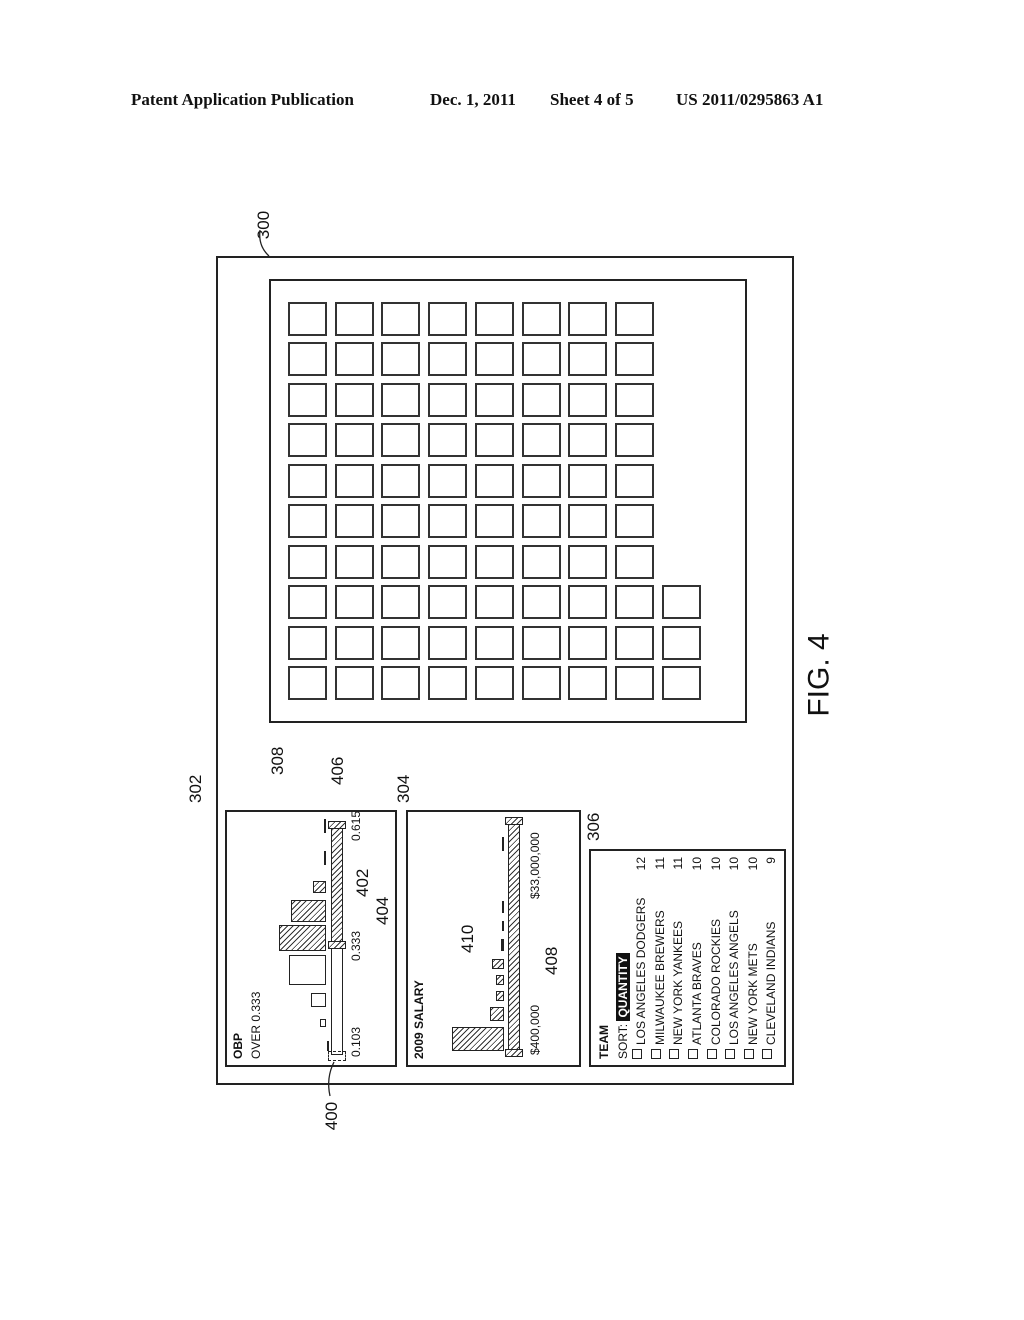 This screenshot has height=1320, width=1024. What do you see at coordinates (493, 938) in the screenshot?
I see `salary-filter-panel: 2009 SALARY $400,000 $33,000,000 408 410` at bounding box center [493, 938].